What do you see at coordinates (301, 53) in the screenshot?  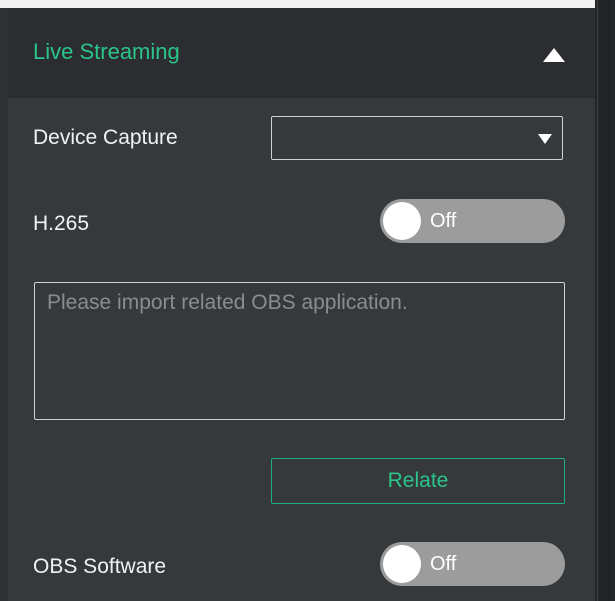 I see `panel-header: Live Streaming` at bounding box center [301, 53].